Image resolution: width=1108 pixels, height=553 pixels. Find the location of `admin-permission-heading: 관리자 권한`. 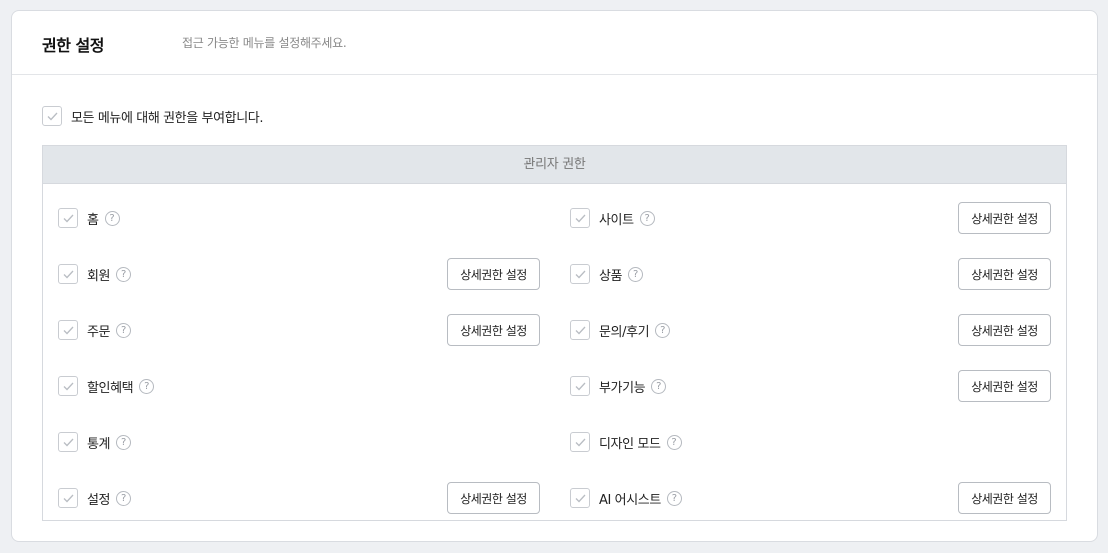

admin-permission-heading: 관리자 권한 is located at coordinates (554, 165).